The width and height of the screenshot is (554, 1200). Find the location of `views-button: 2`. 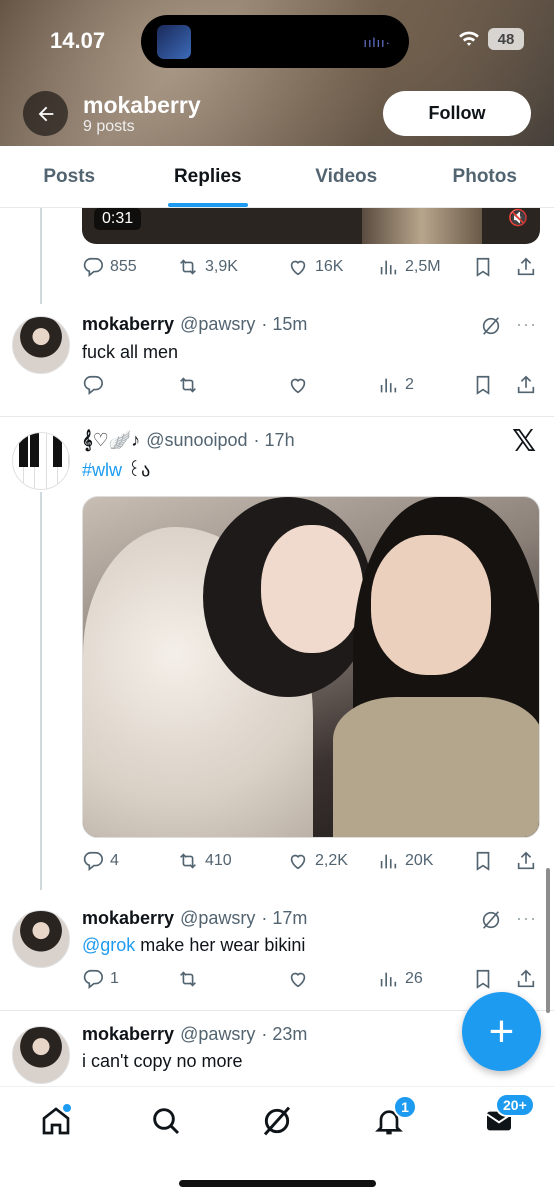

views-button: 2 is located at coordinates (424, 385).